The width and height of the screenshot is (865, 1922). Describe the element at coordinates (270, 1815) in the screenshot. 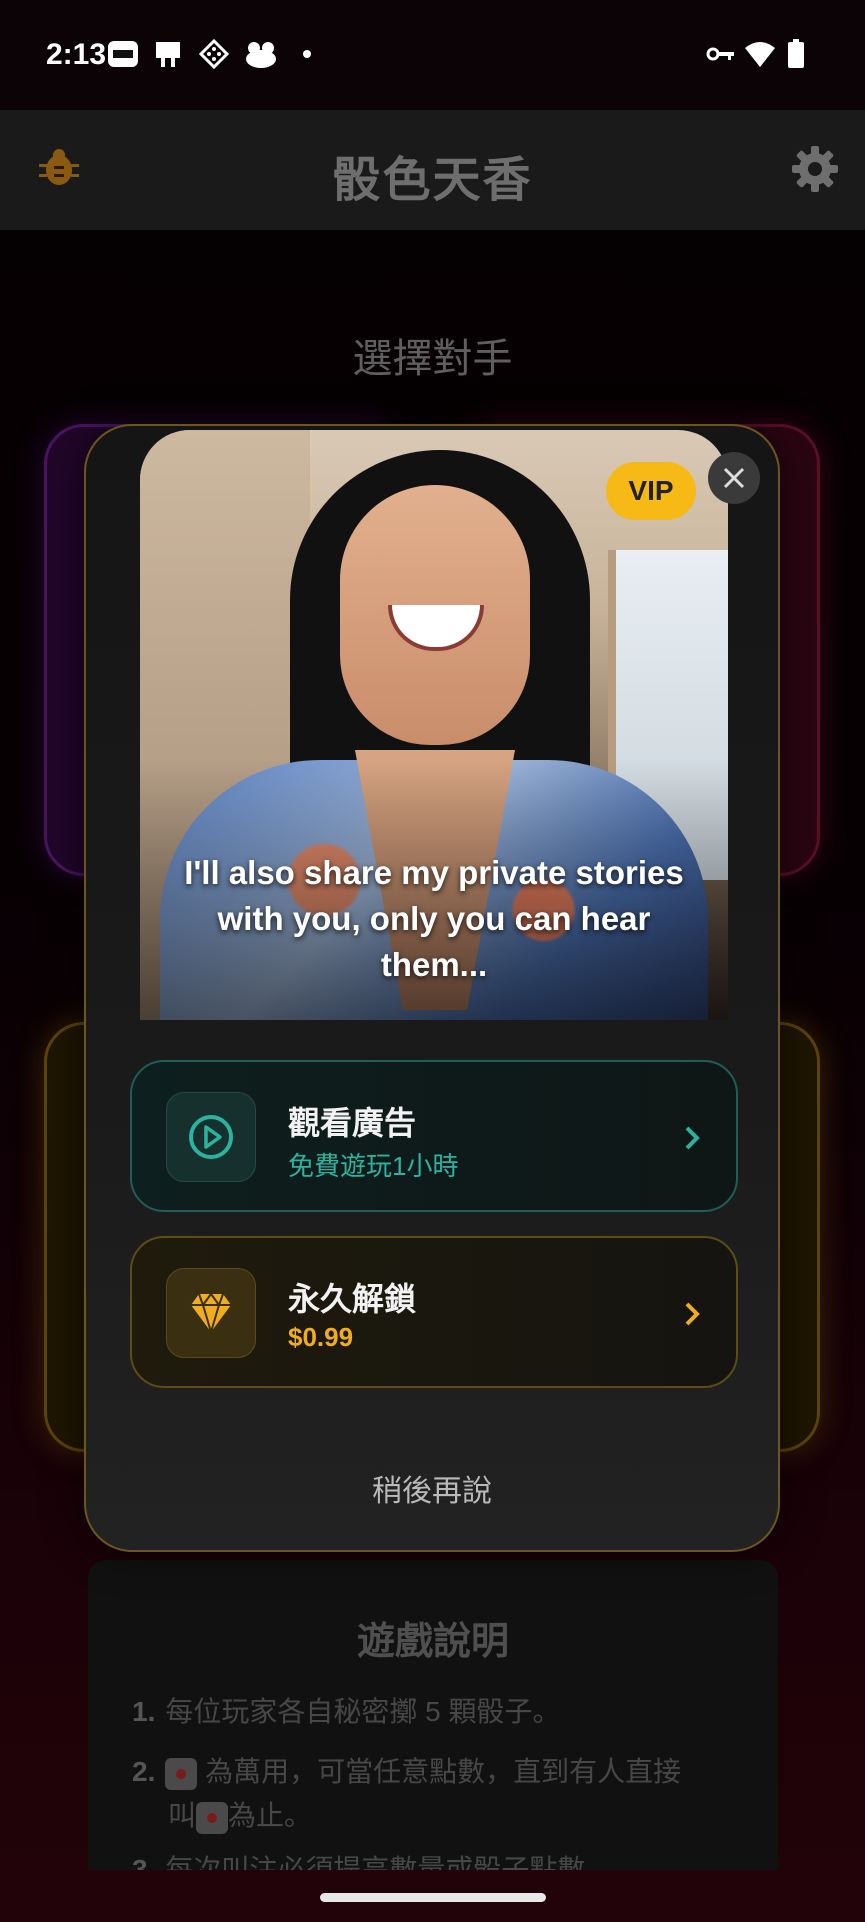

I see `rule-text: 為止。` at that location.